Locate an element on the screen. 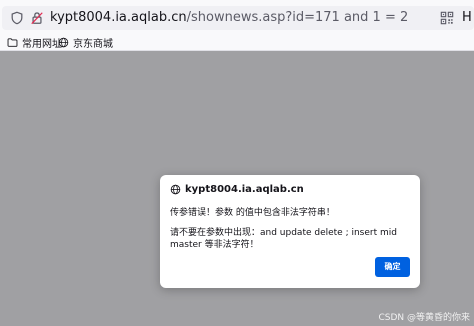 Image resolution: width=474 pixels, height=326 pixels. bookmark-label: 京东商城 is located at coordinates (93, 44).